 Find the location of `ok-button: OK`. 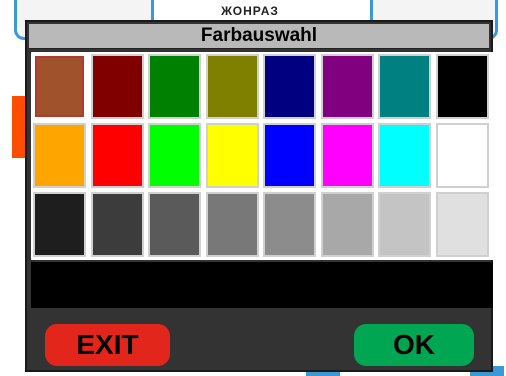

ok-button: OK is located at coordinates (414, 345).